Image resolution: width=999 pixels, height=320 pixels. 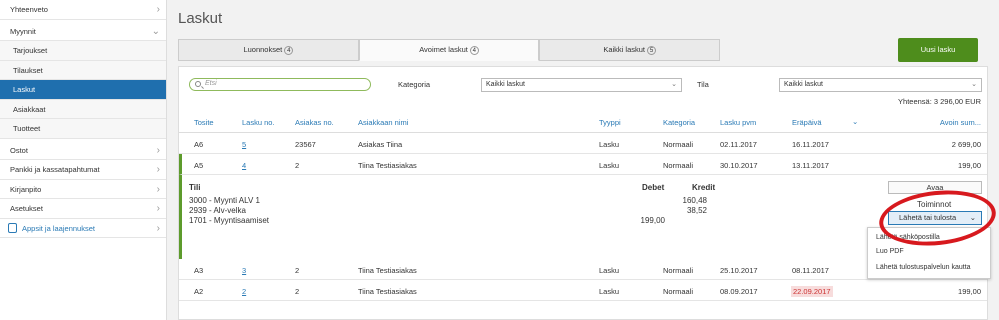 What do you see at coordinates (27, 128) in the screenshot?
I see `sidebar-item-label: Tuotteet` at bounding box center [27, 128].